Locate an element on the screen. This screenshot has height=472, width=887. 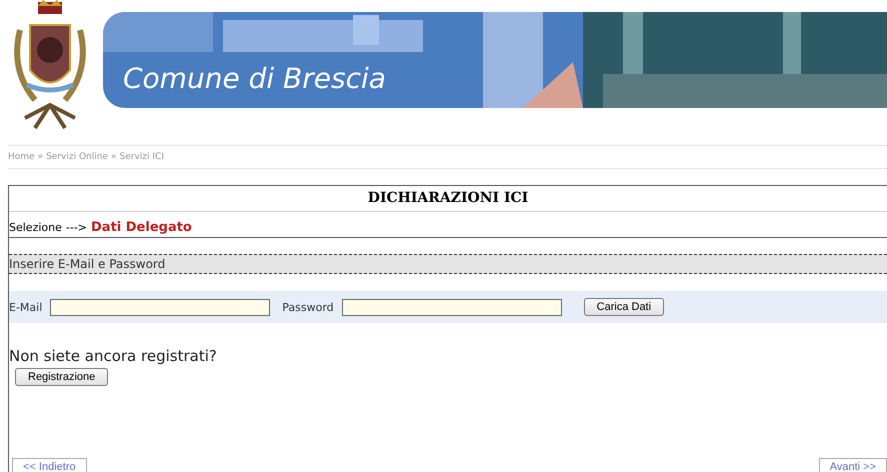
breadcrumb-link: Servizi Online is located at coordinates (77, 157).